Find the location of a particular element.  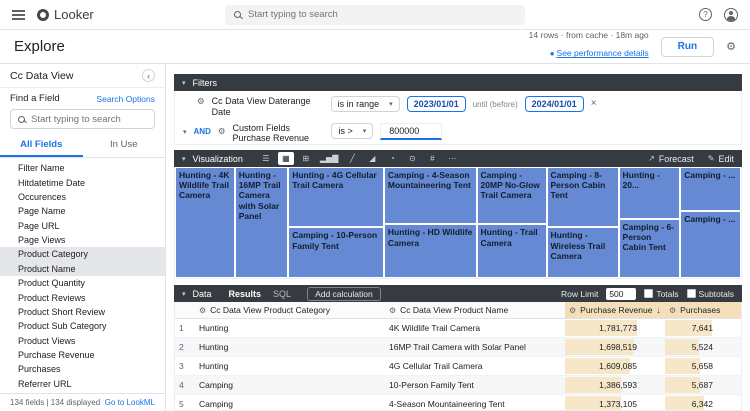

global-search-input is located at coordinates (382, 14).